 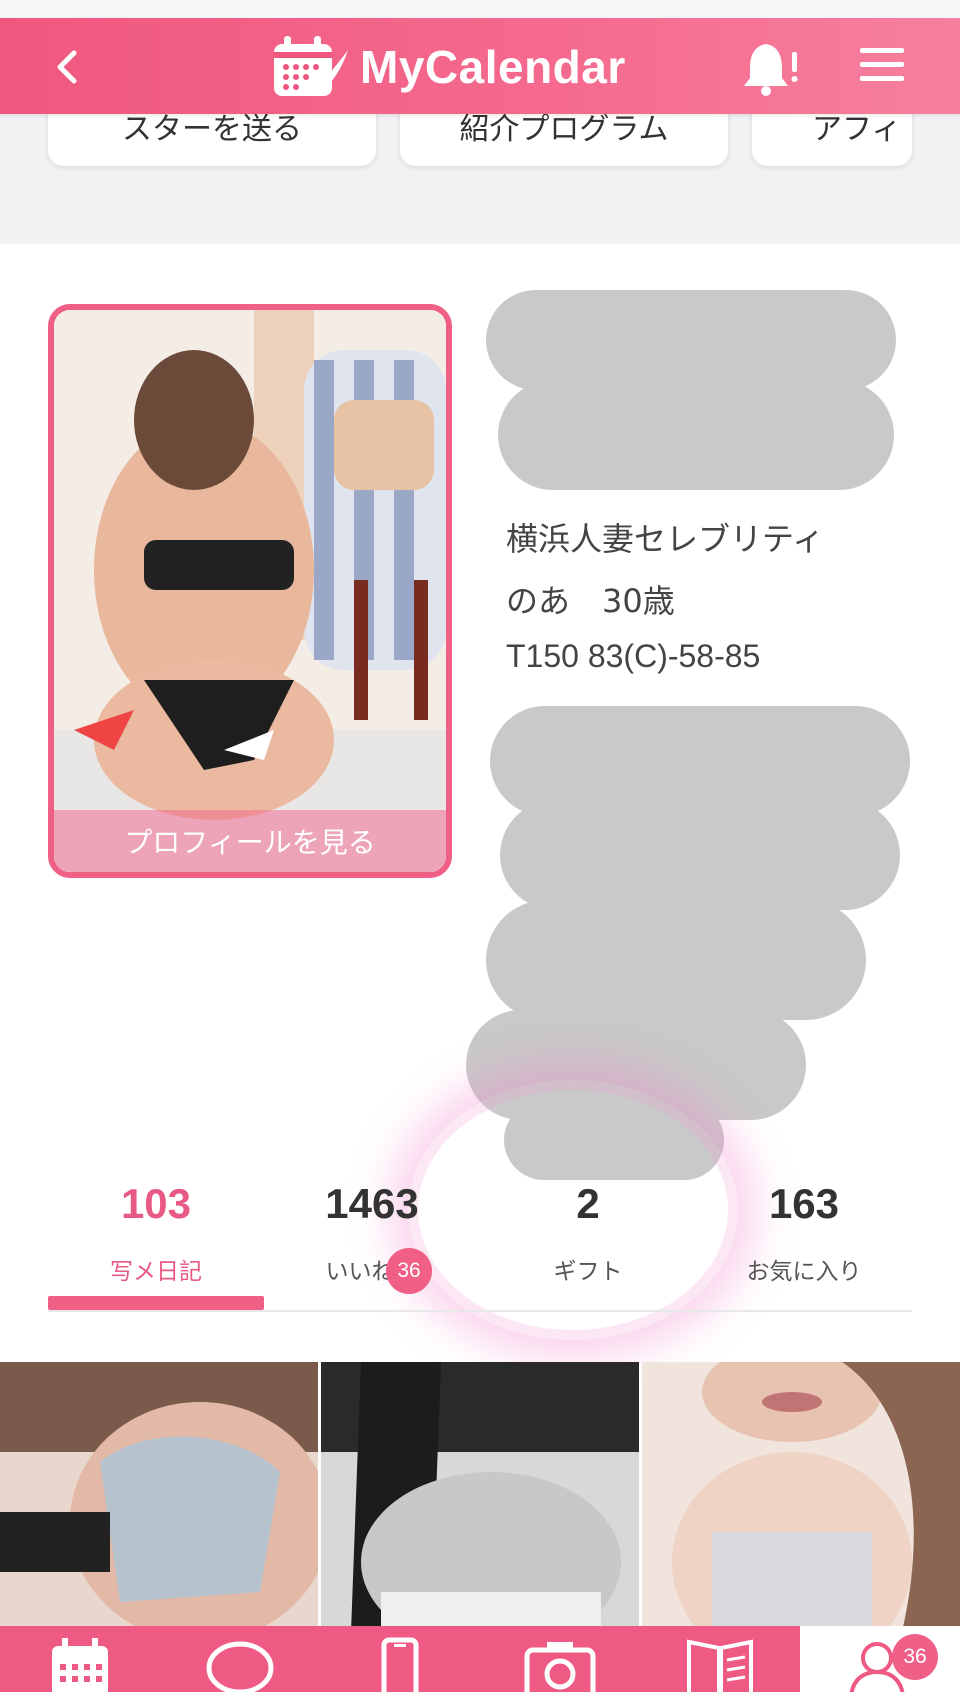 I want to click on chat-icon, so click(x=240, y=1666).